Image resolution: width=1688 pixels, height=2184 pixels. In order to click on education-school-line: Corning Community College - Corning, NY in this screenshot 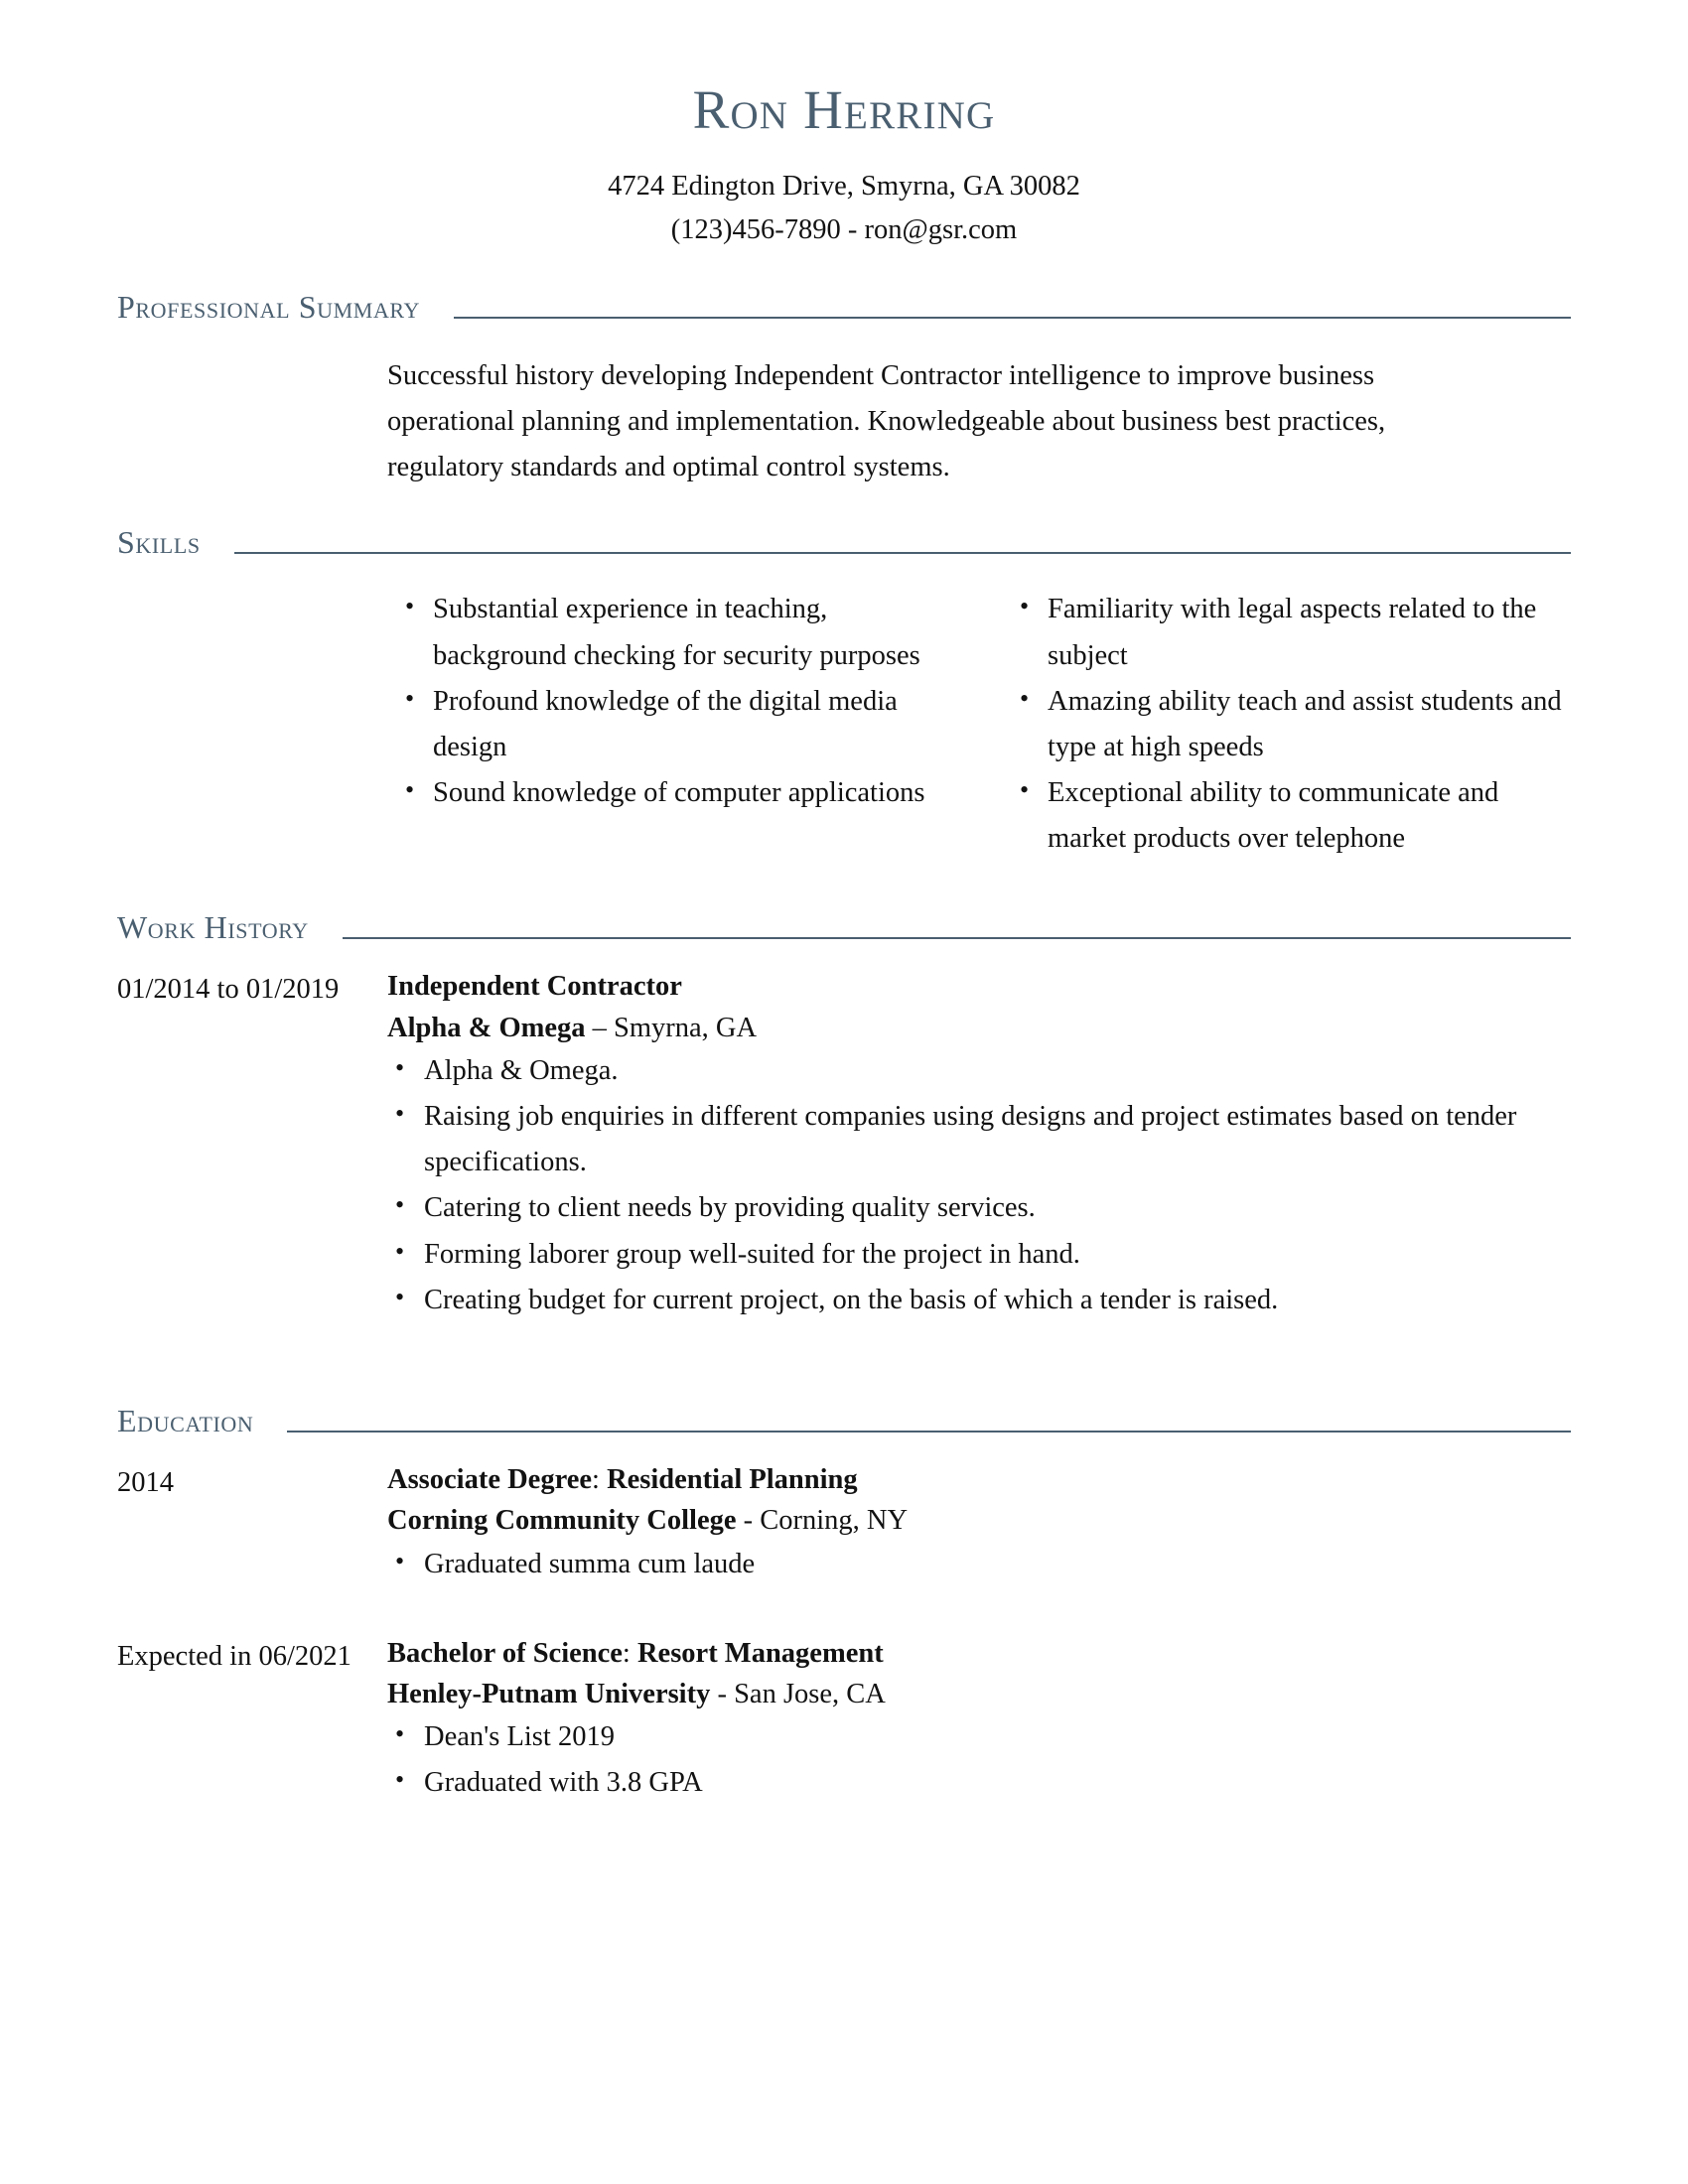, I will do `click(979, 1520)`.